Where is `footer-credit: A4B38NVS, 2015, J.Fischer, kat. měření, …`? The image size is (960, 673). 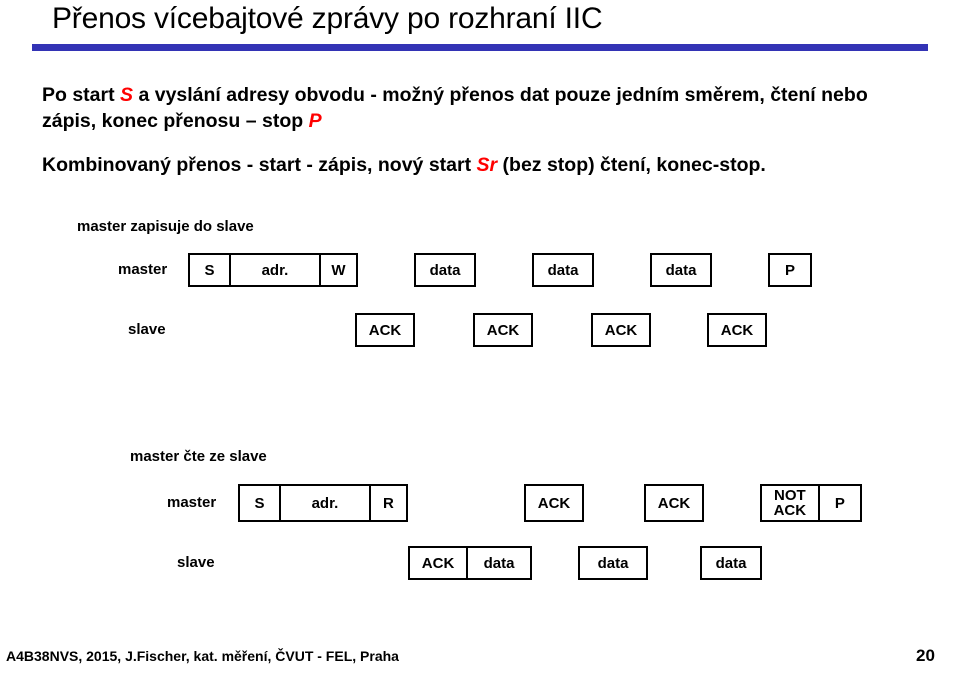
footer-credit: A4B38NVS, 2015, J.Fischer, kat. měření, … is located at coordinates (202, 656).